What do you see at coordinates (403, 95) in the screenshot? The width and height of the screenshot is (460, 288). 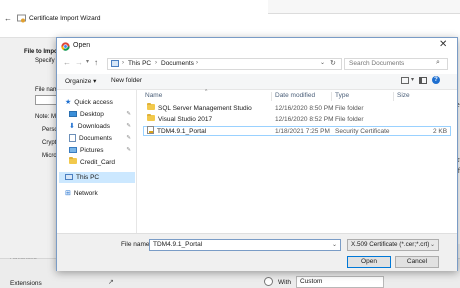 I see `column-header-size: Size` at bounding box center [403, 95].